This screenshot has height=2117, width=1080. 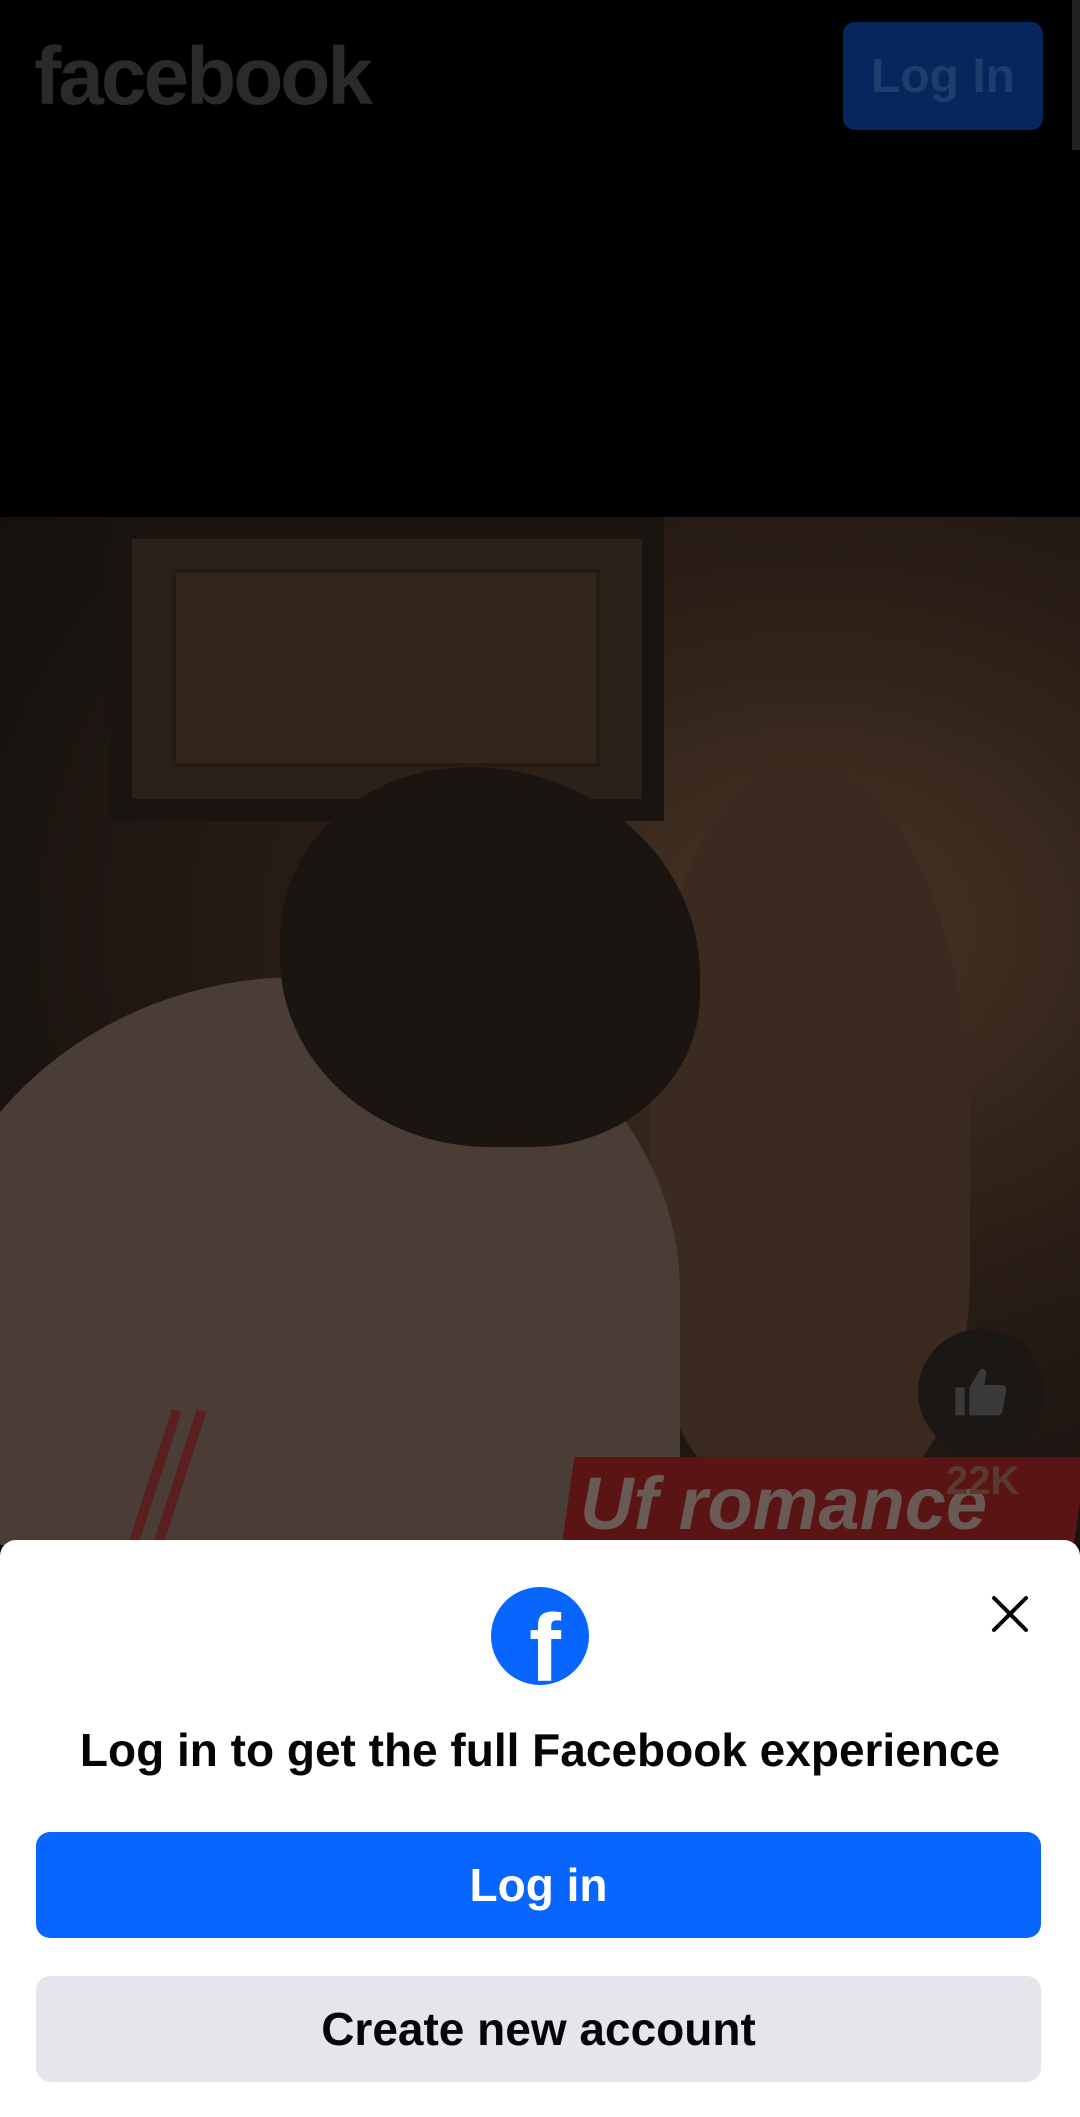 What do you see at coordinates (1010, 1614) in the screenshot?
I see `close-icon` at bounding box center [1010, 1614].